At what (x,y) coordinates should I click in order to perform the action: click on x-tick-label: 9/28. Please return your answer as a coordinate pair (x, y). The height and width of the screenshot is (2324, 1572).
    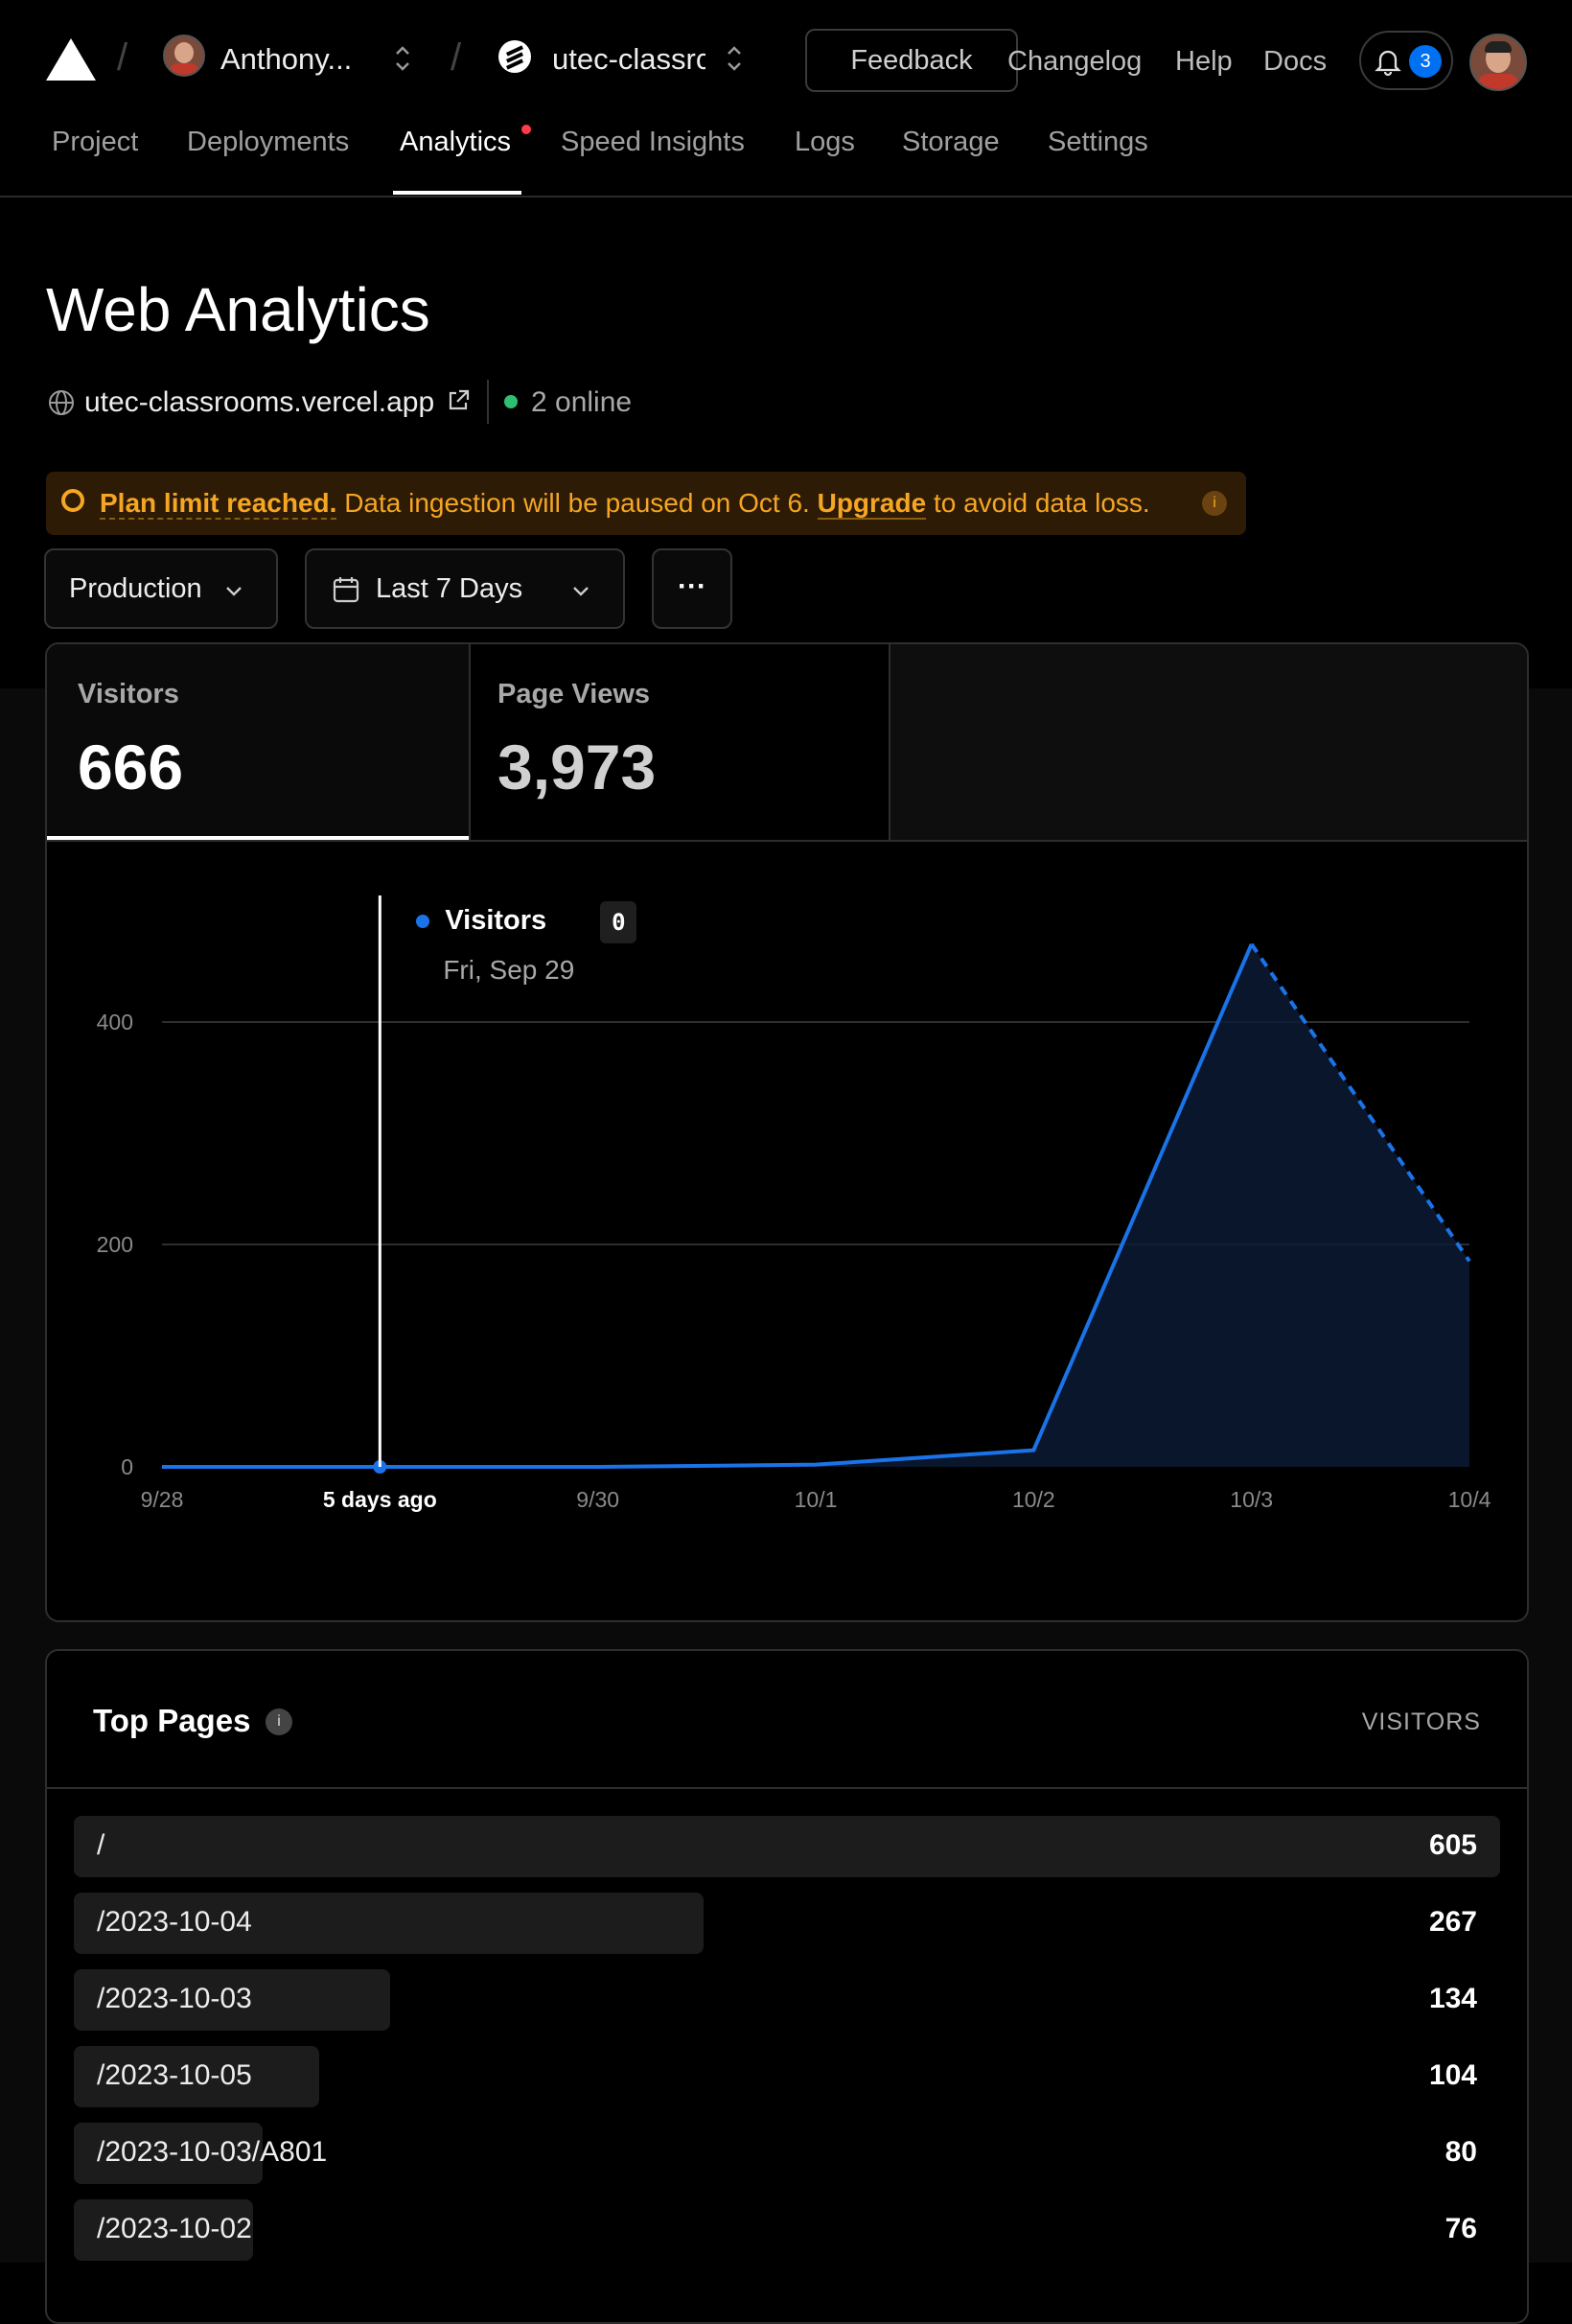
    Looking at the image, I should click on (163, 1499).